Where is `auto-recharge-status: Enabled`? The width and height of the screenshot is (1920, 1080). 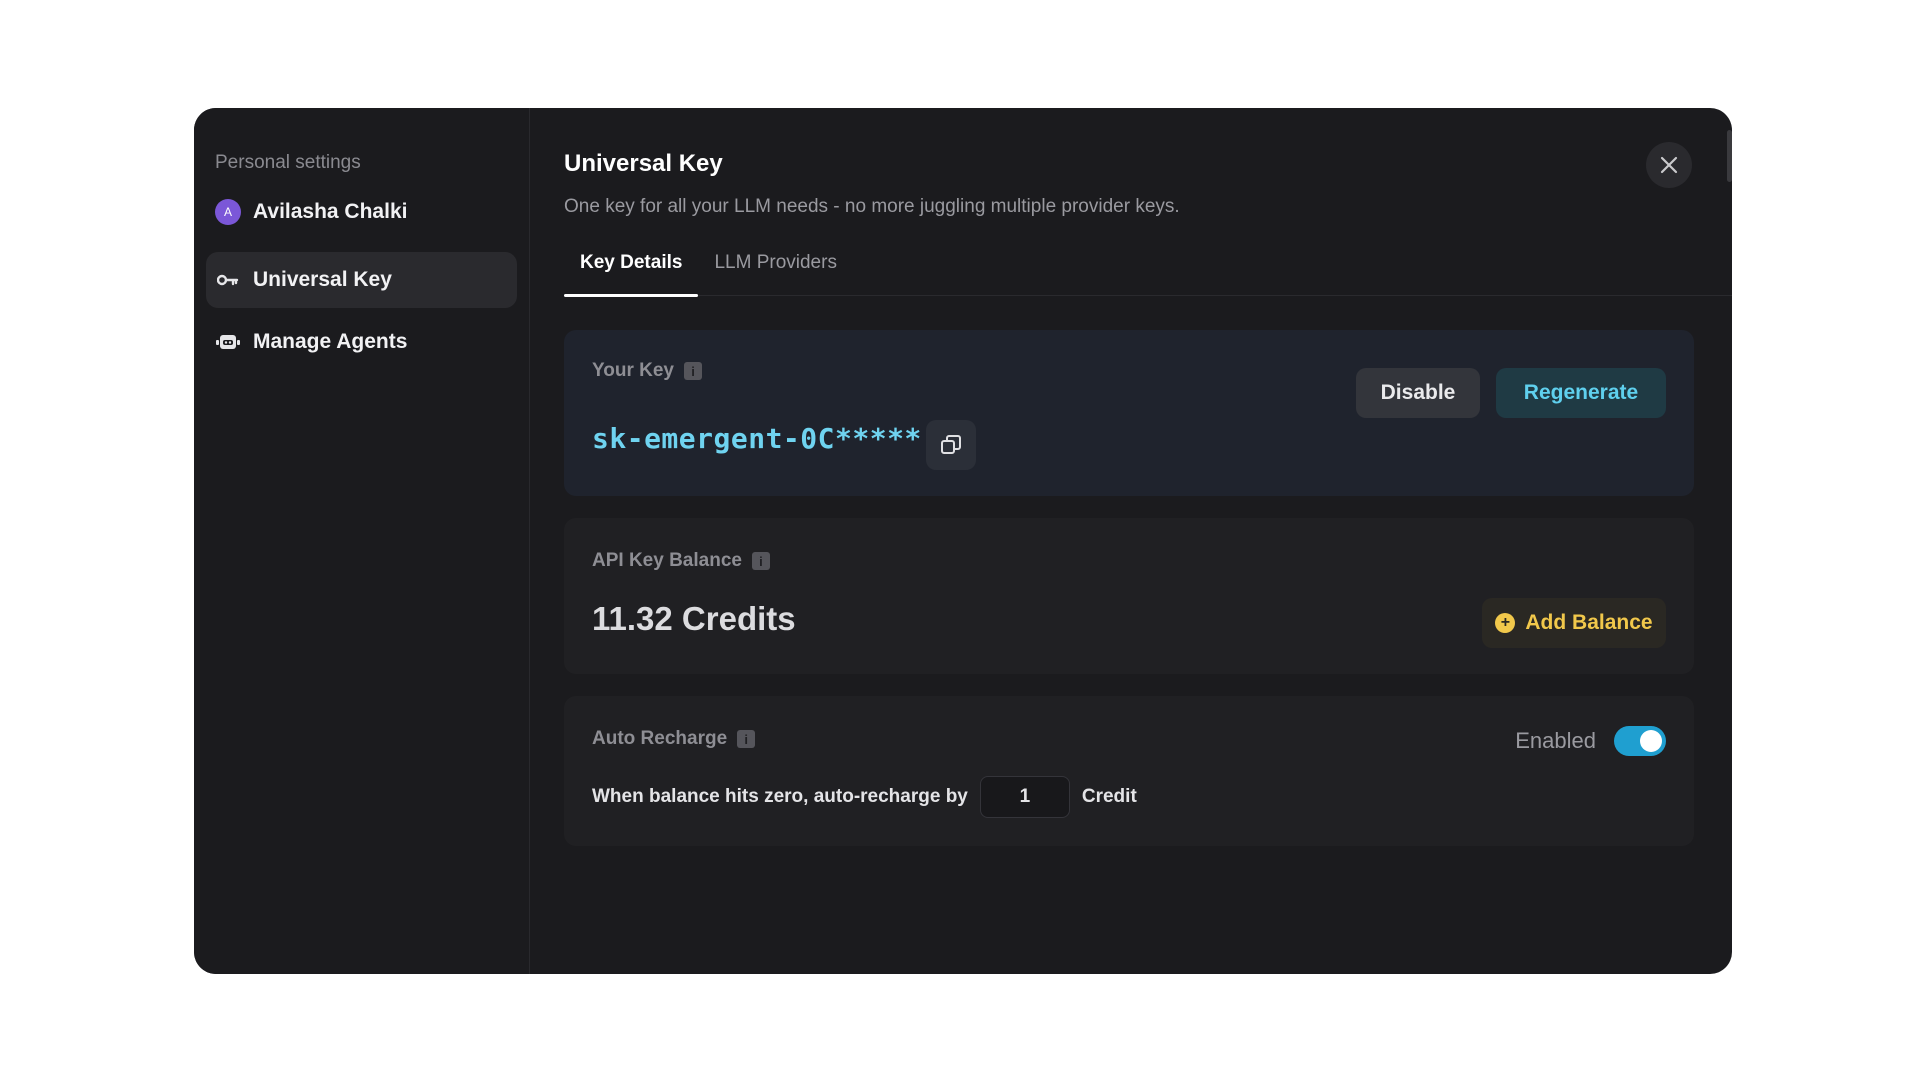 auto-recharge-status: Enabled is located at coordinates (1590, 741).